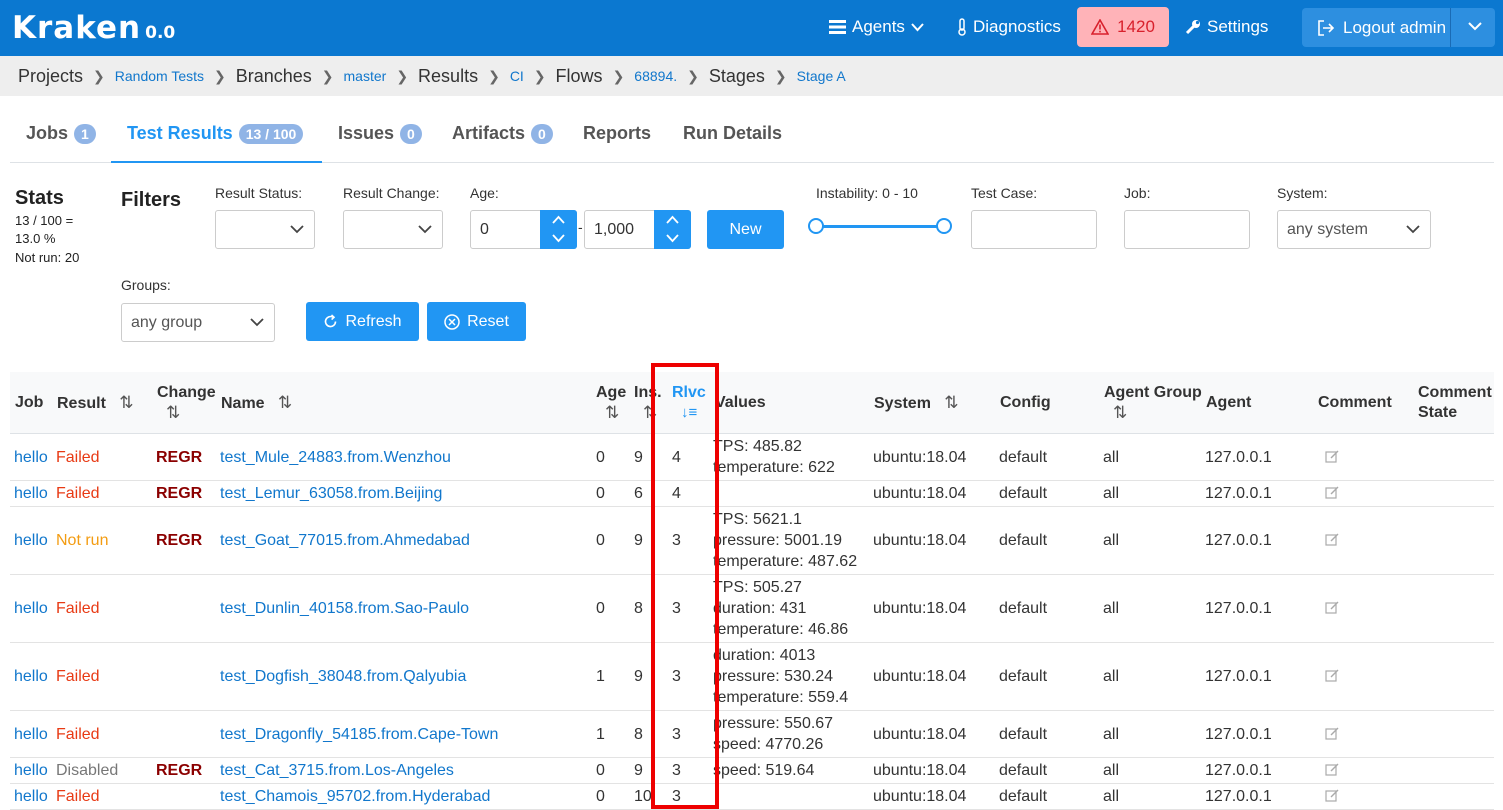 The height and width of the screenshot is (810, 1503). Describe the element at coordinates (617, 133) in the screenshot. I see `tab-reports: Reports` at that location.